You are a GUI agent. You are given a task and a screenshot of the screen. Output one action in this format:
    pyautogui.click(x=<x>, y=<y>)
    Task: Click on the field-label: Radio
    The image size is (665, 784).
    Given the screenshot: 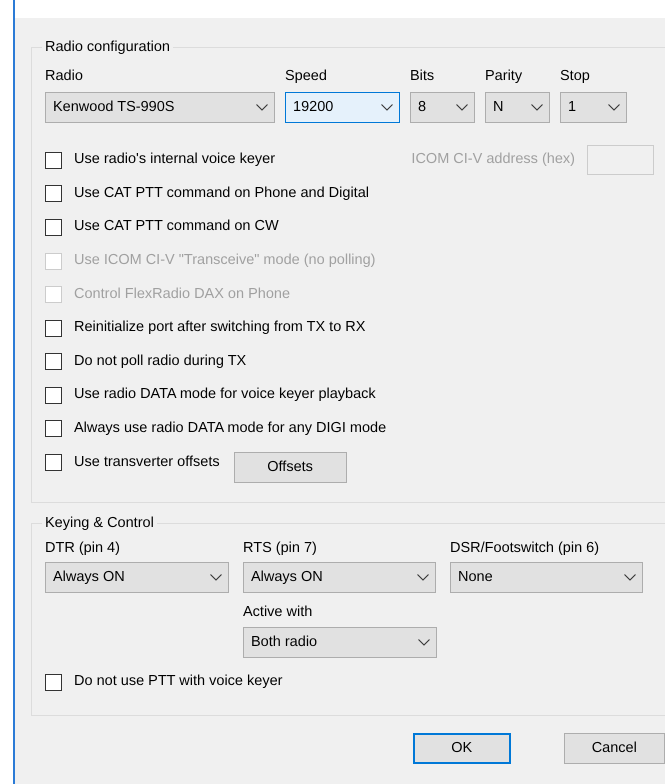 What is the action you would take?
    pyautogui.click(x=64, y=76)
    